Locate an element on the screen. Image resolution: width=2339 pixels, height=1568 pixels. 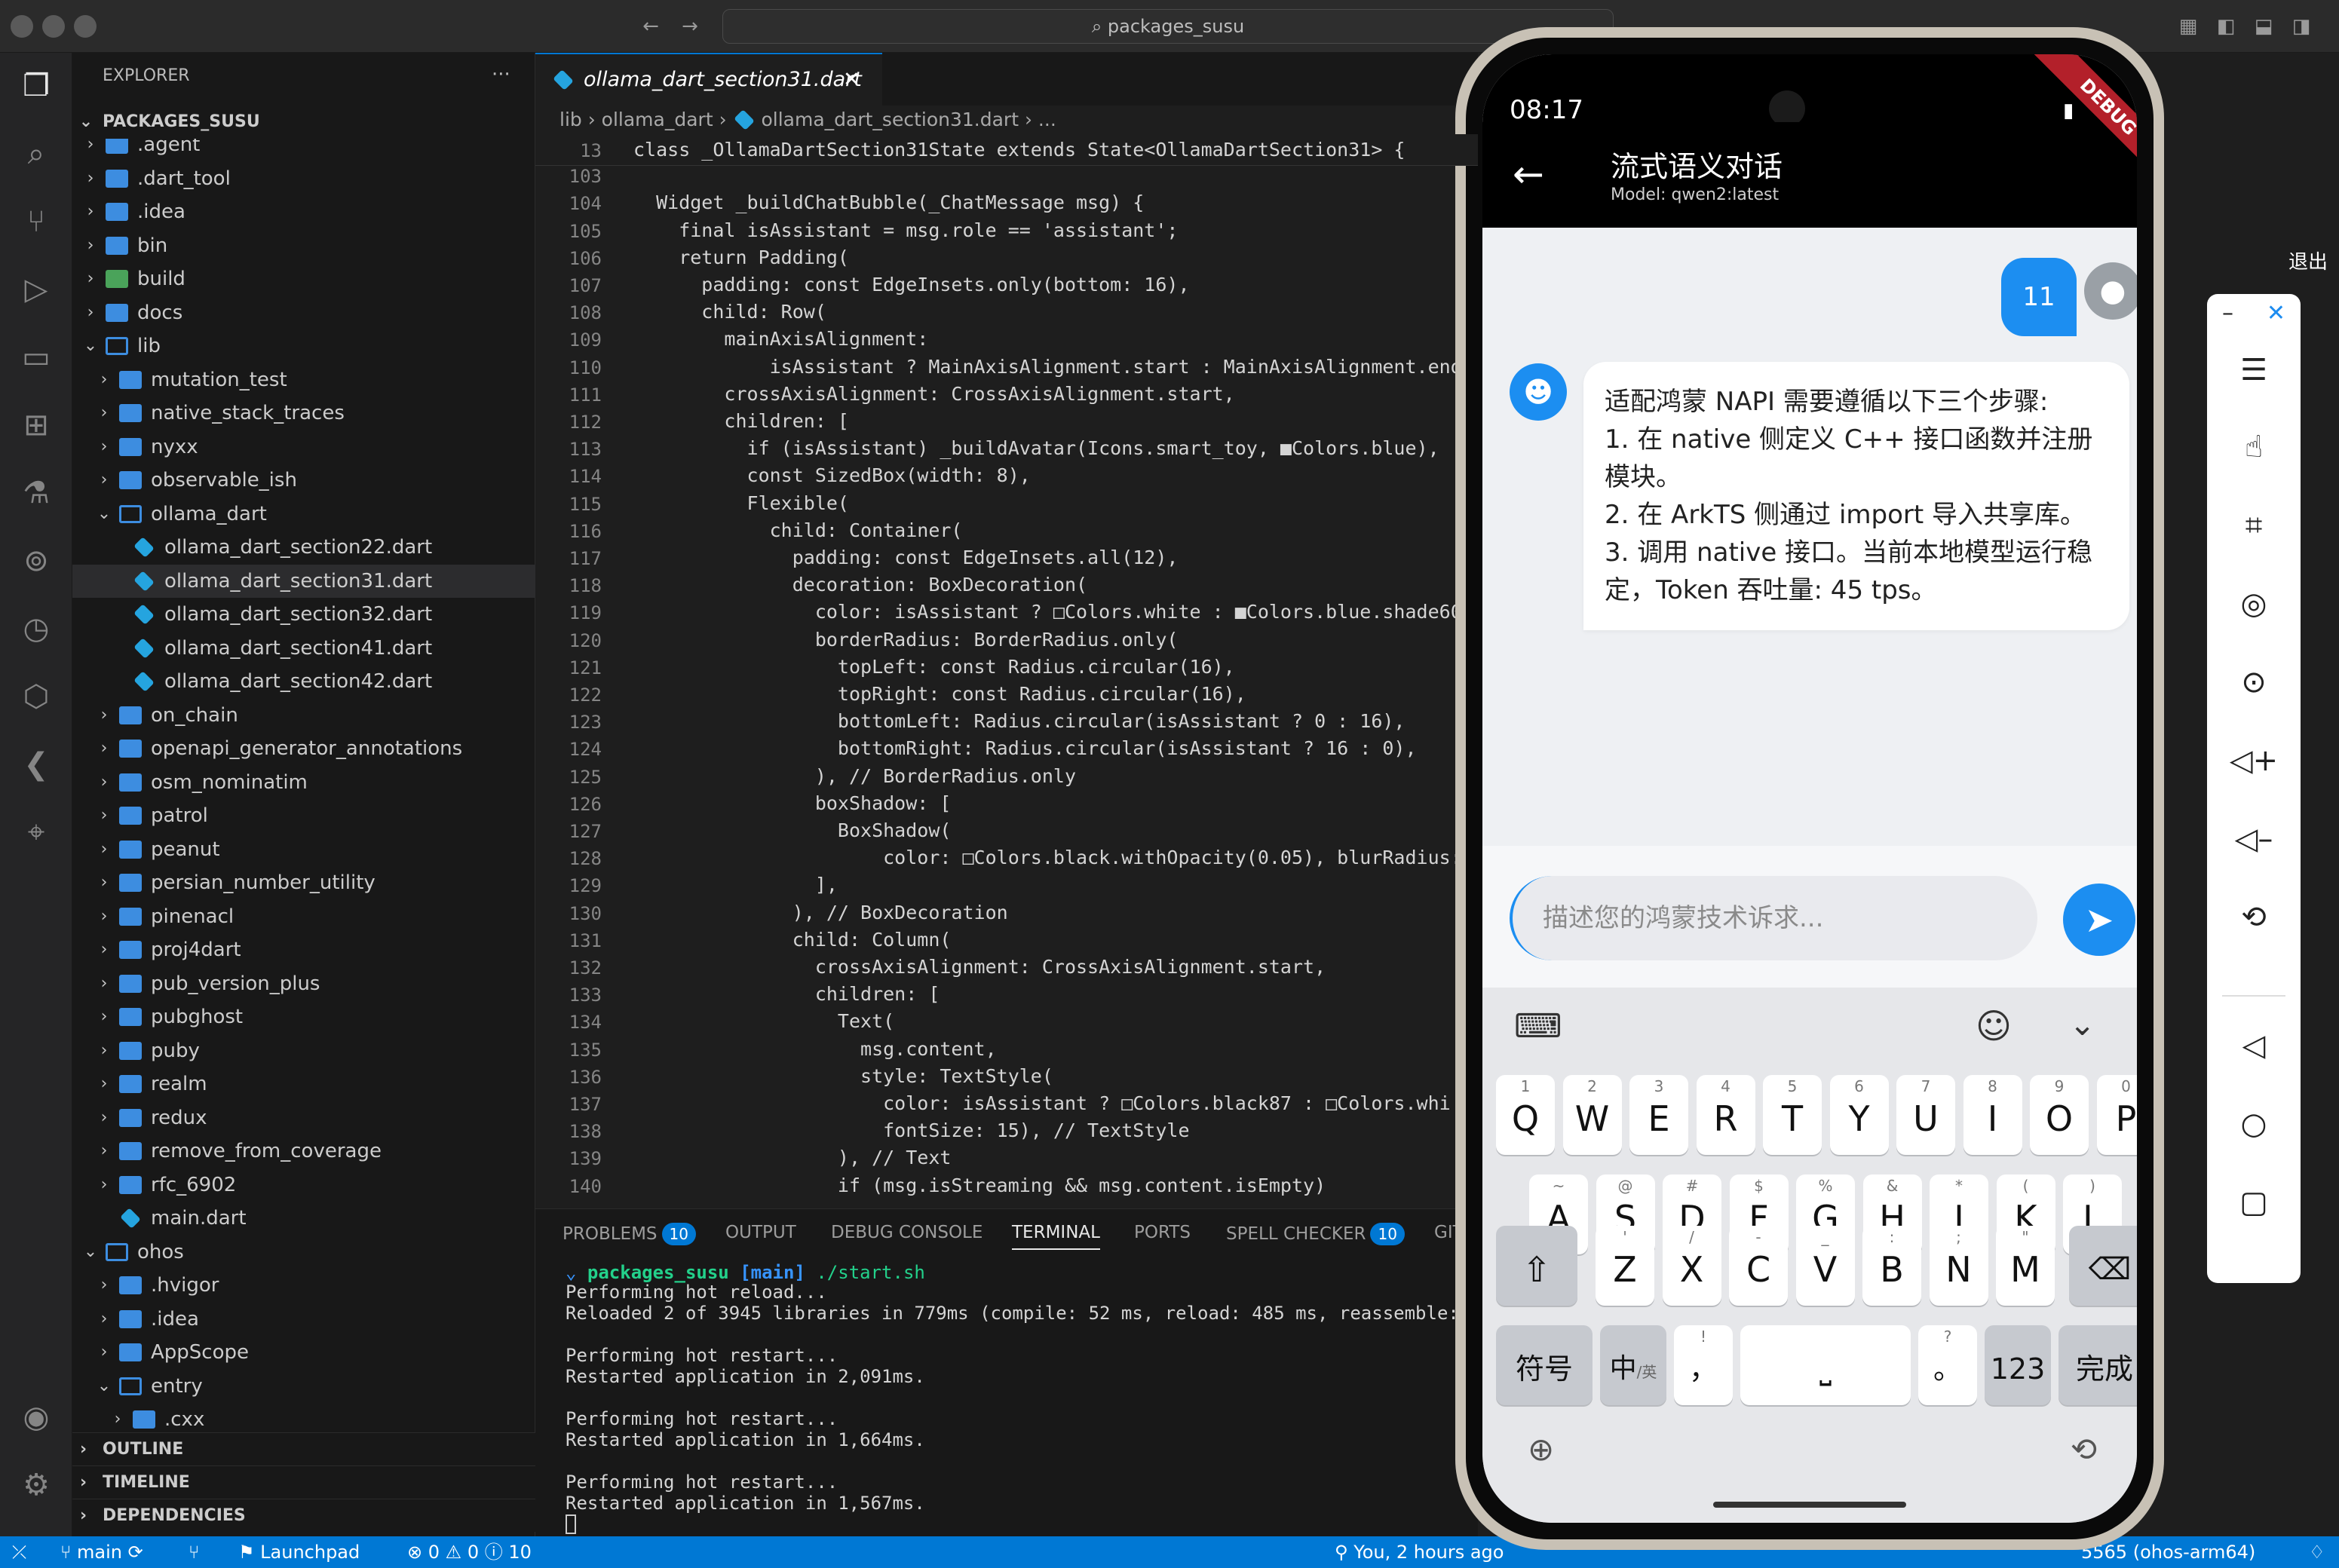
keyboard-toolbar-icon: ⌨ is located at coordinates (1538, 1026).